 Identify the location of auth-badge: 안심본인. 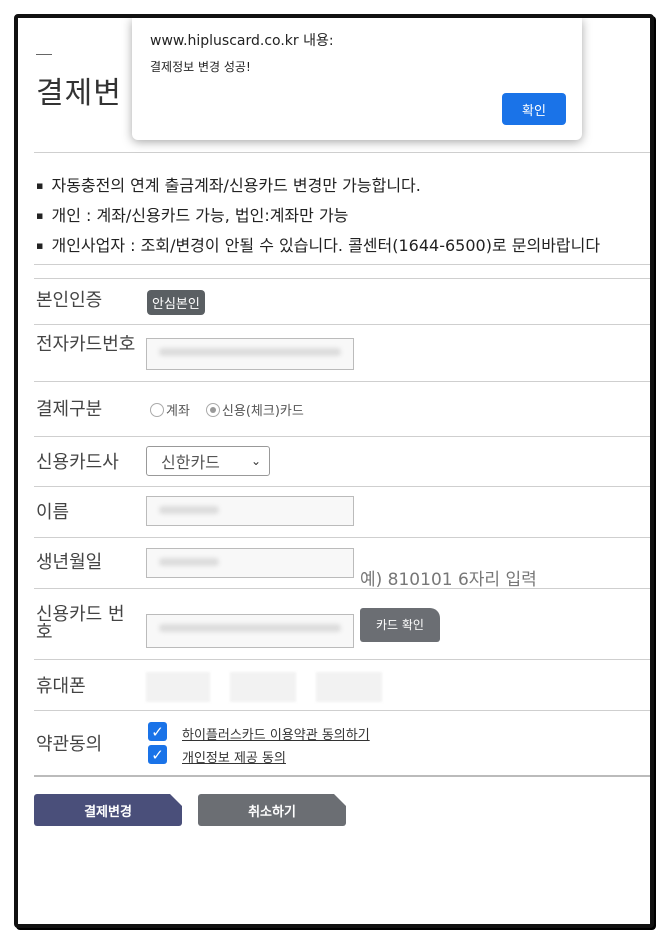
(176, 302).